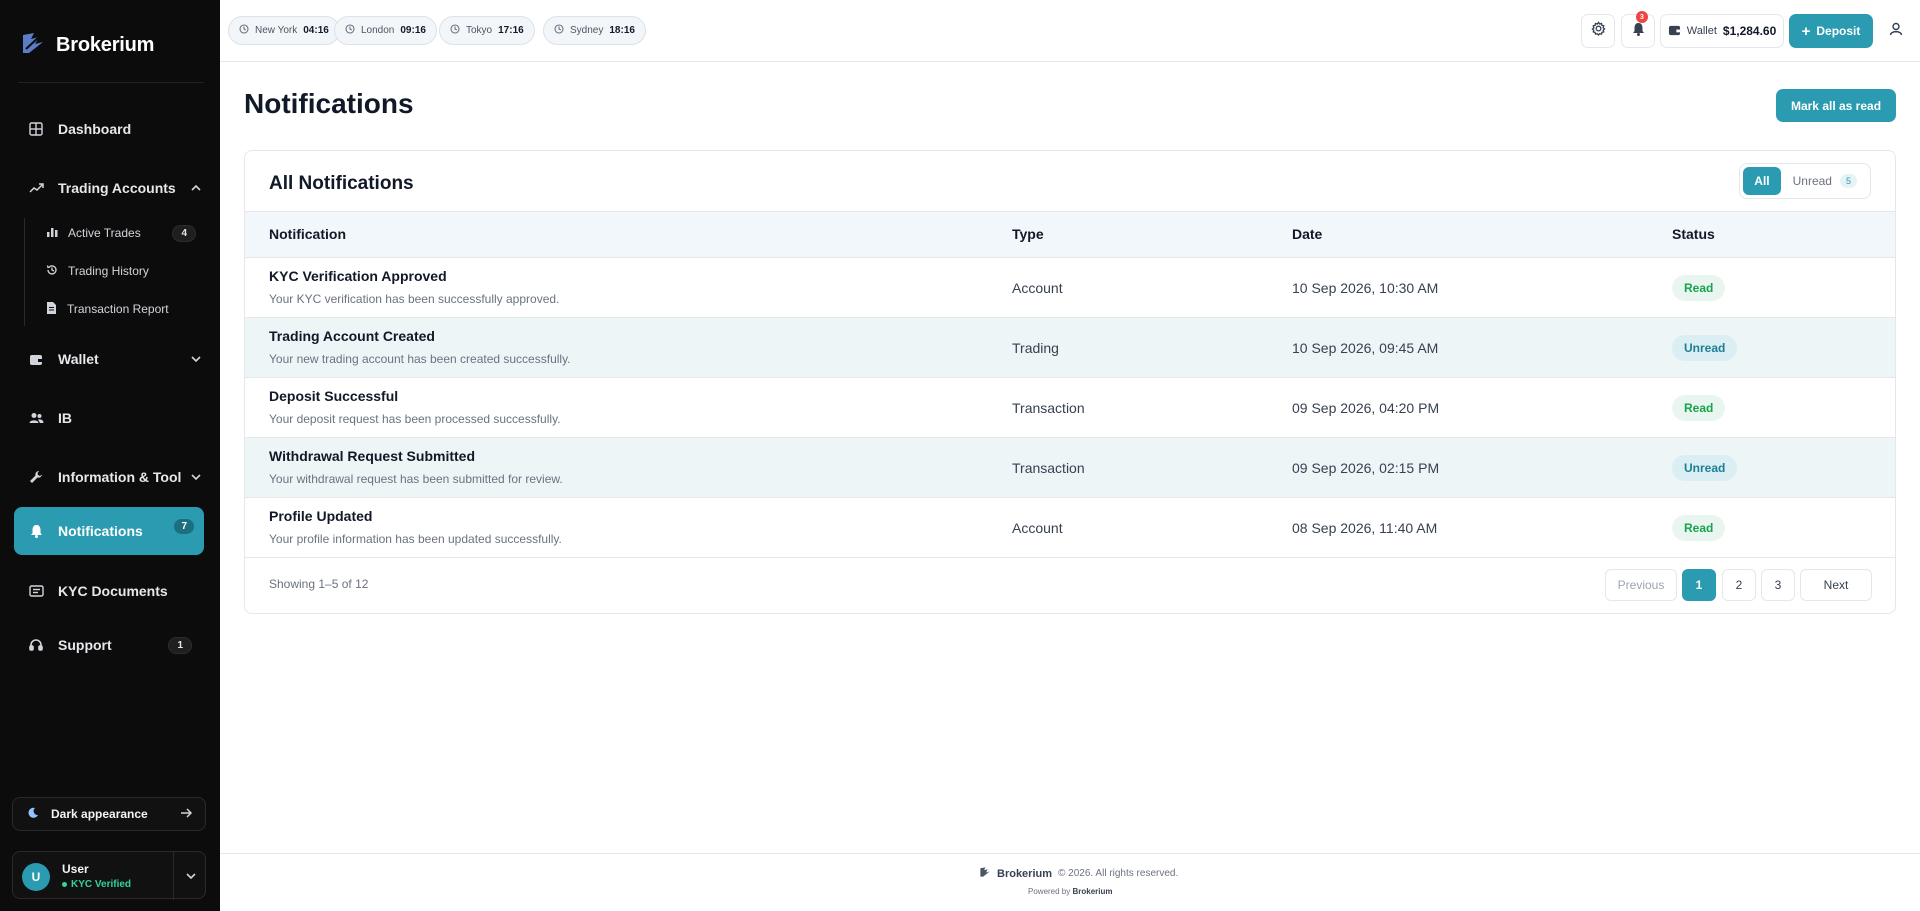 This screenshot has width=1920, height=911. I want to click on bell-icon, so click(36, 531).